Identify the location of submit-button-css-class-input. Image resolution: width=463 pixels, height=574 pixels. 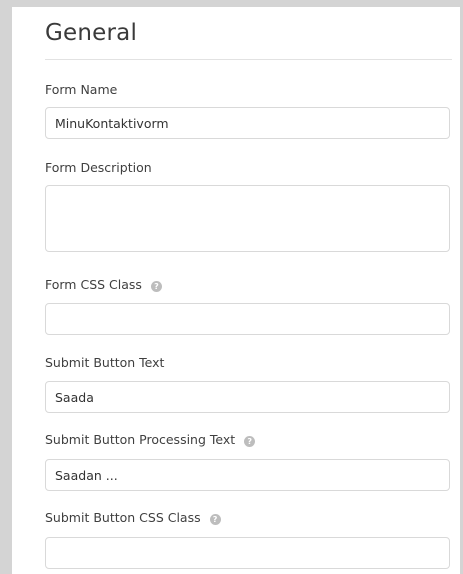
(247, 553).